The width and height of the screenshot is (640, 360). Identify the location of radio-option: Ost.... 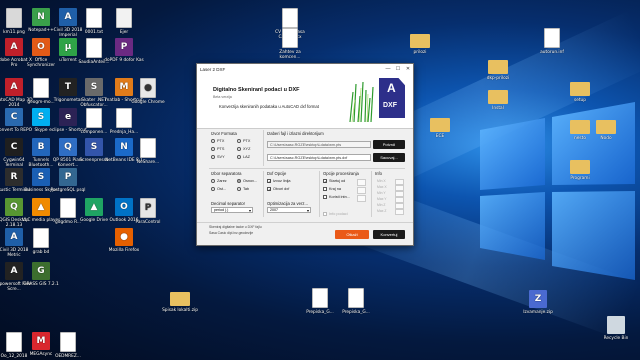
(218, 189).